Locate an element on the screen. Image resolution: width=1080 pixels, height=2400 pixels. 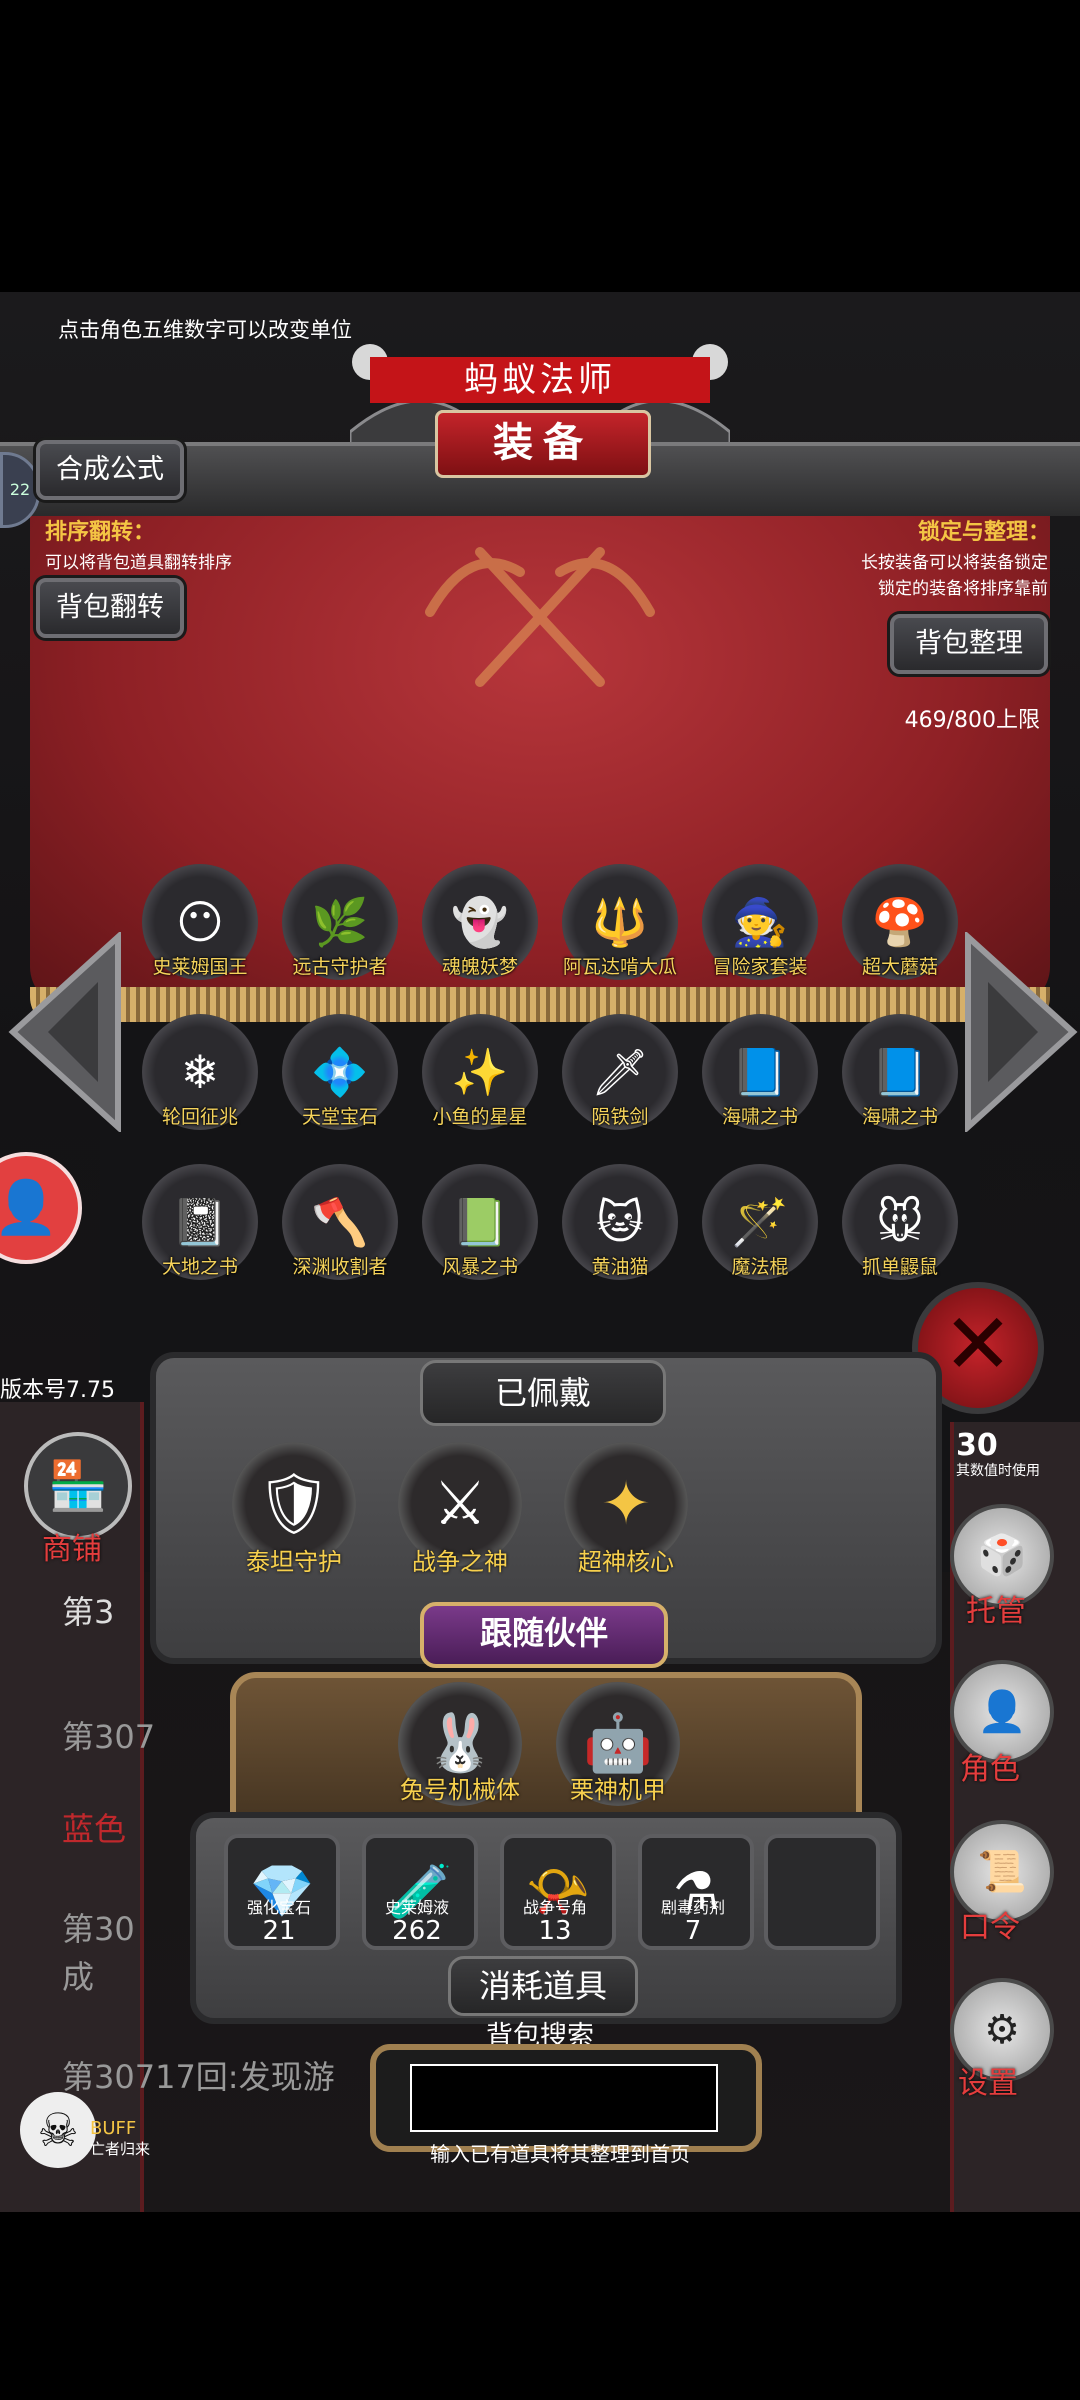
log-line-1: 第3 is located at coordinates (88, 1612).